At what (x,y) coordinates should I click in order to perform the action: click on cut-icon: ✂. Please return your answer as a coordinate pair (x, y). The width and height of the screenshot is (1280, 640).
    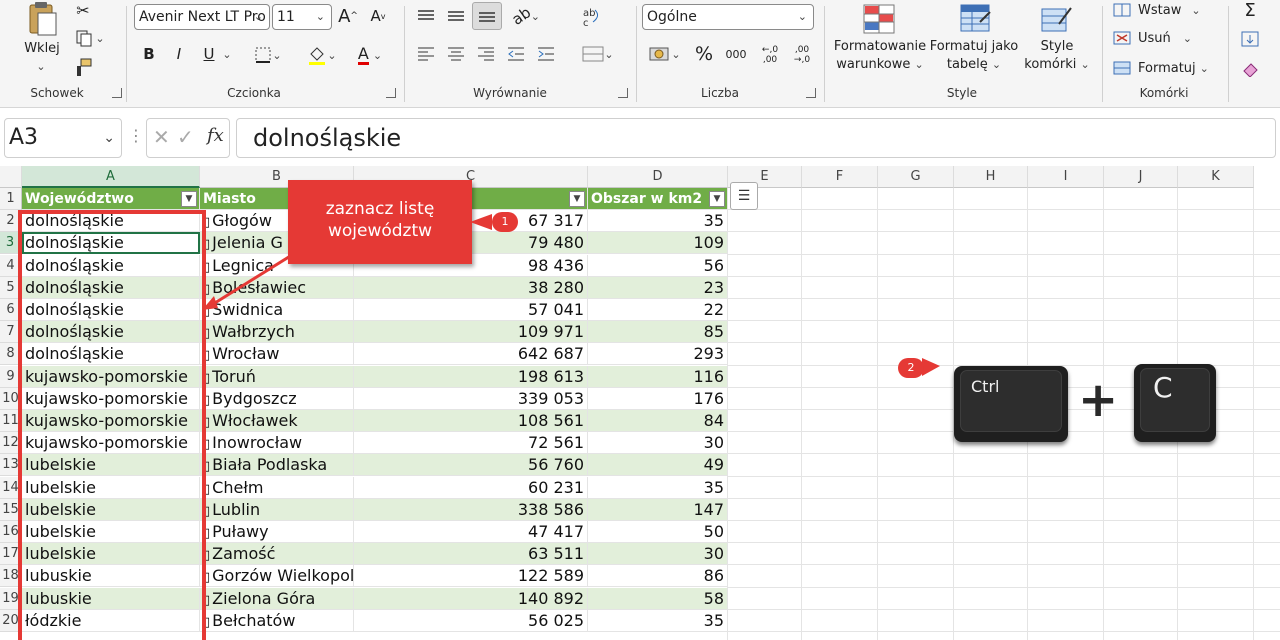
    Looking at the image, I should click on (83, 10).